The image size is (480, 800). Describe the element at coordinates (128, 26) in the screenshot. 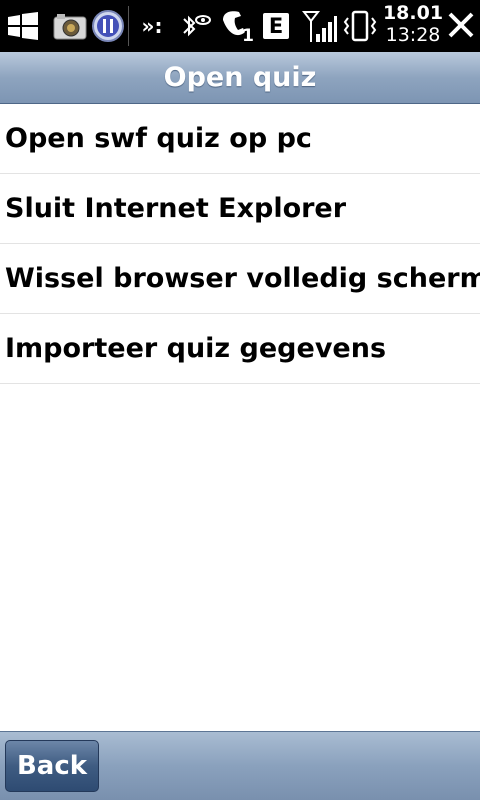

I see `status-divider` at that location.